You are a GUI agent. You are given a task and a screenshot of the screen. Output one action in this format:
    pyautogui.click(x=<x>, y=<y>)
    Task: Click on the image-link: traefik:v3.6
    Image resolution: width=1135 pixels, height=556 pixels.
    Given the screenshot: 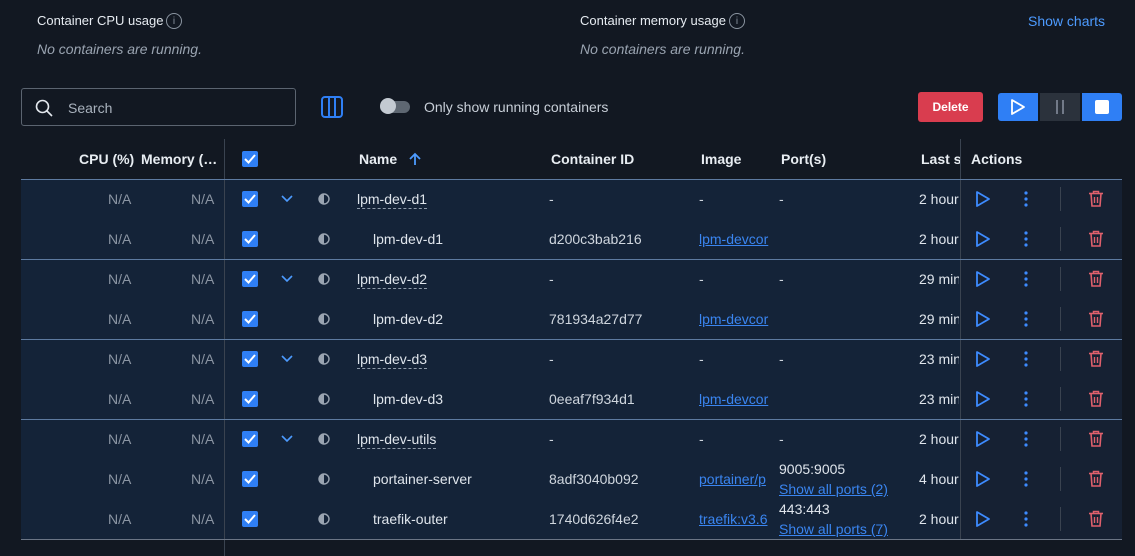 What is the action you would take?
    pyautogui.click(x=735, y=519)
    